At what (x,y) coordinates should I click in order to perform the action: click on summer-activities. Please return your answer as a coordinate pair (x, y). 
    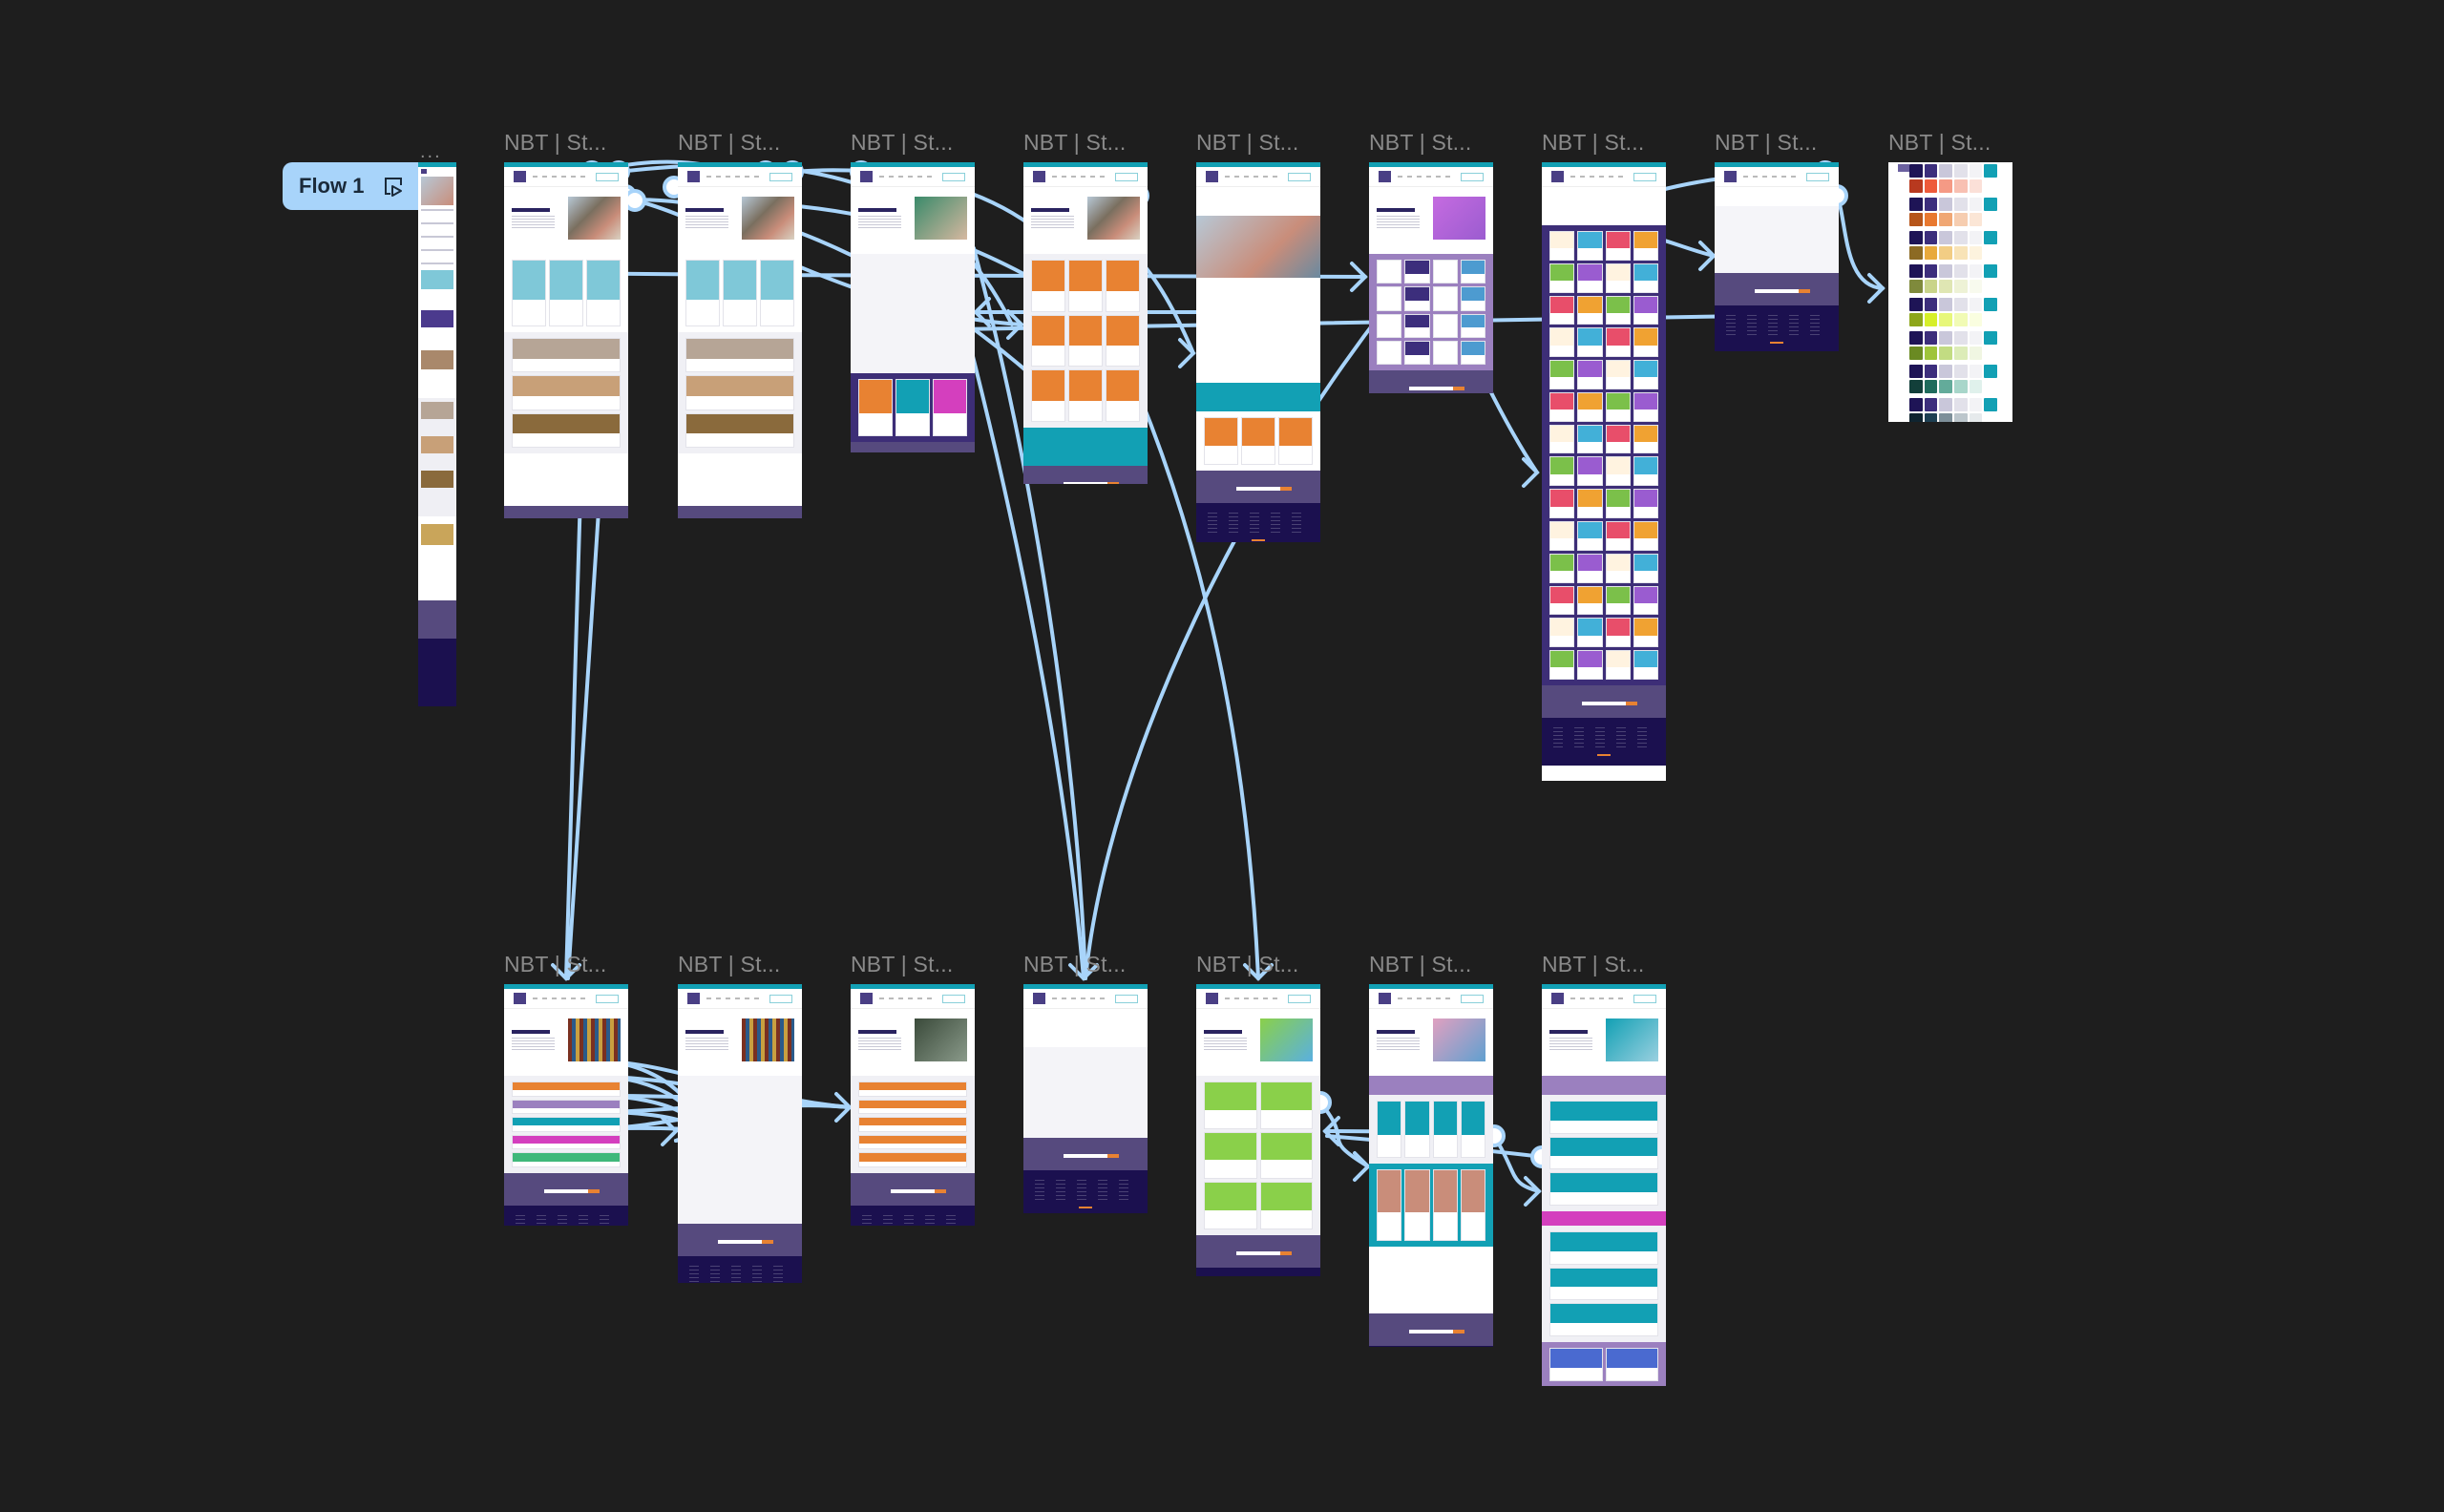
    Looking at the image, I should click on (1258, 1156).